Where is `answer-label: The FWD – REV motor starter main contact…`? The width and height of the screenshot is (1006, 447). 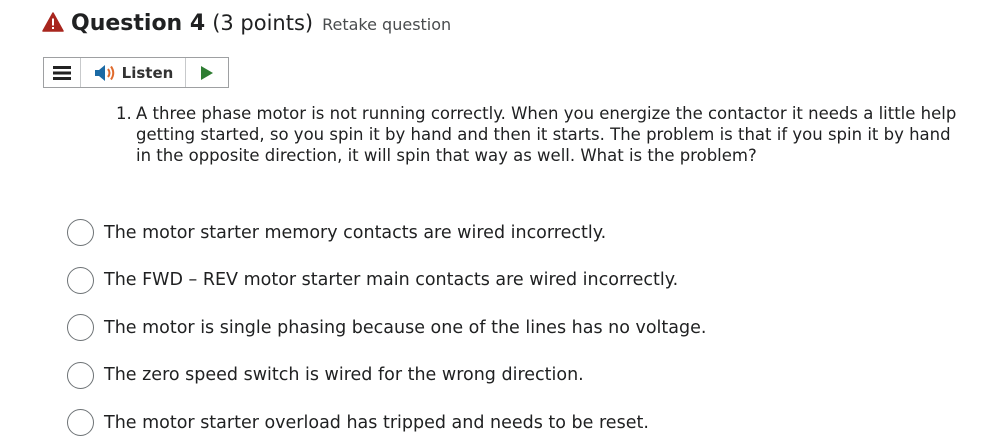 answer-label: The FWD – REV motor starter main contact… is located at coordinates (391, 280).